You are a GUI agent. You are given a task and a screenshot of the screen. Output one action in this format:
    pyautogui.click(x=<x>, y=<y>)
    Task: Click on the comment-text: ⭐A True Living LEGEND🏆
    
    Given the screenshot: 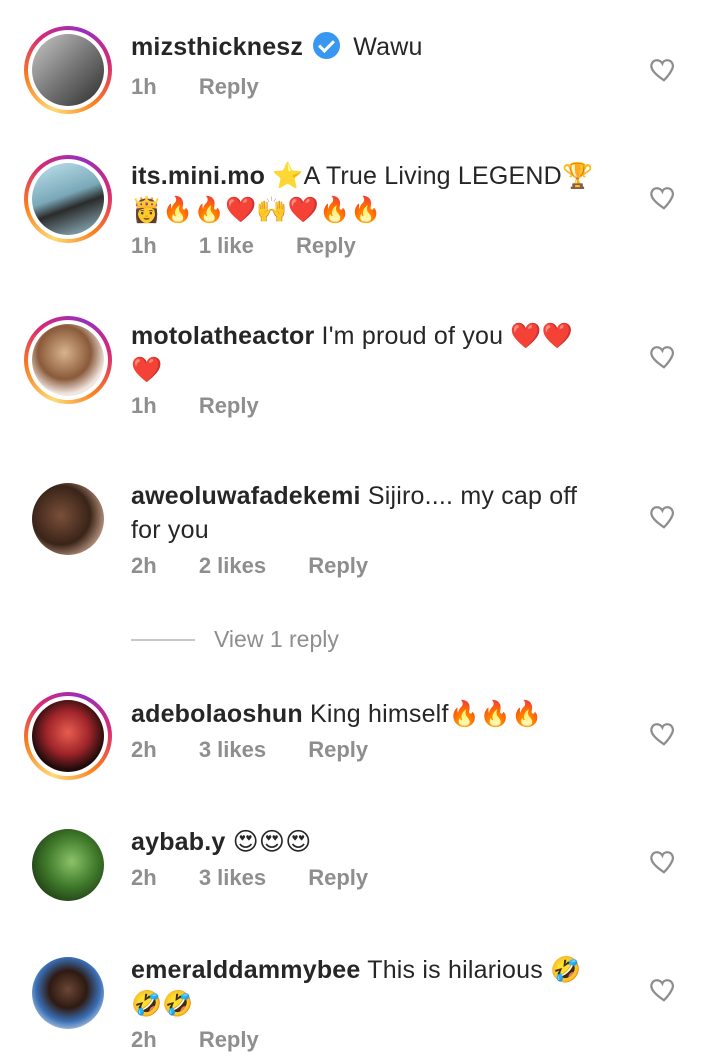 What is the action you would take?
    pyautogui.click(x=433, y=176)
    